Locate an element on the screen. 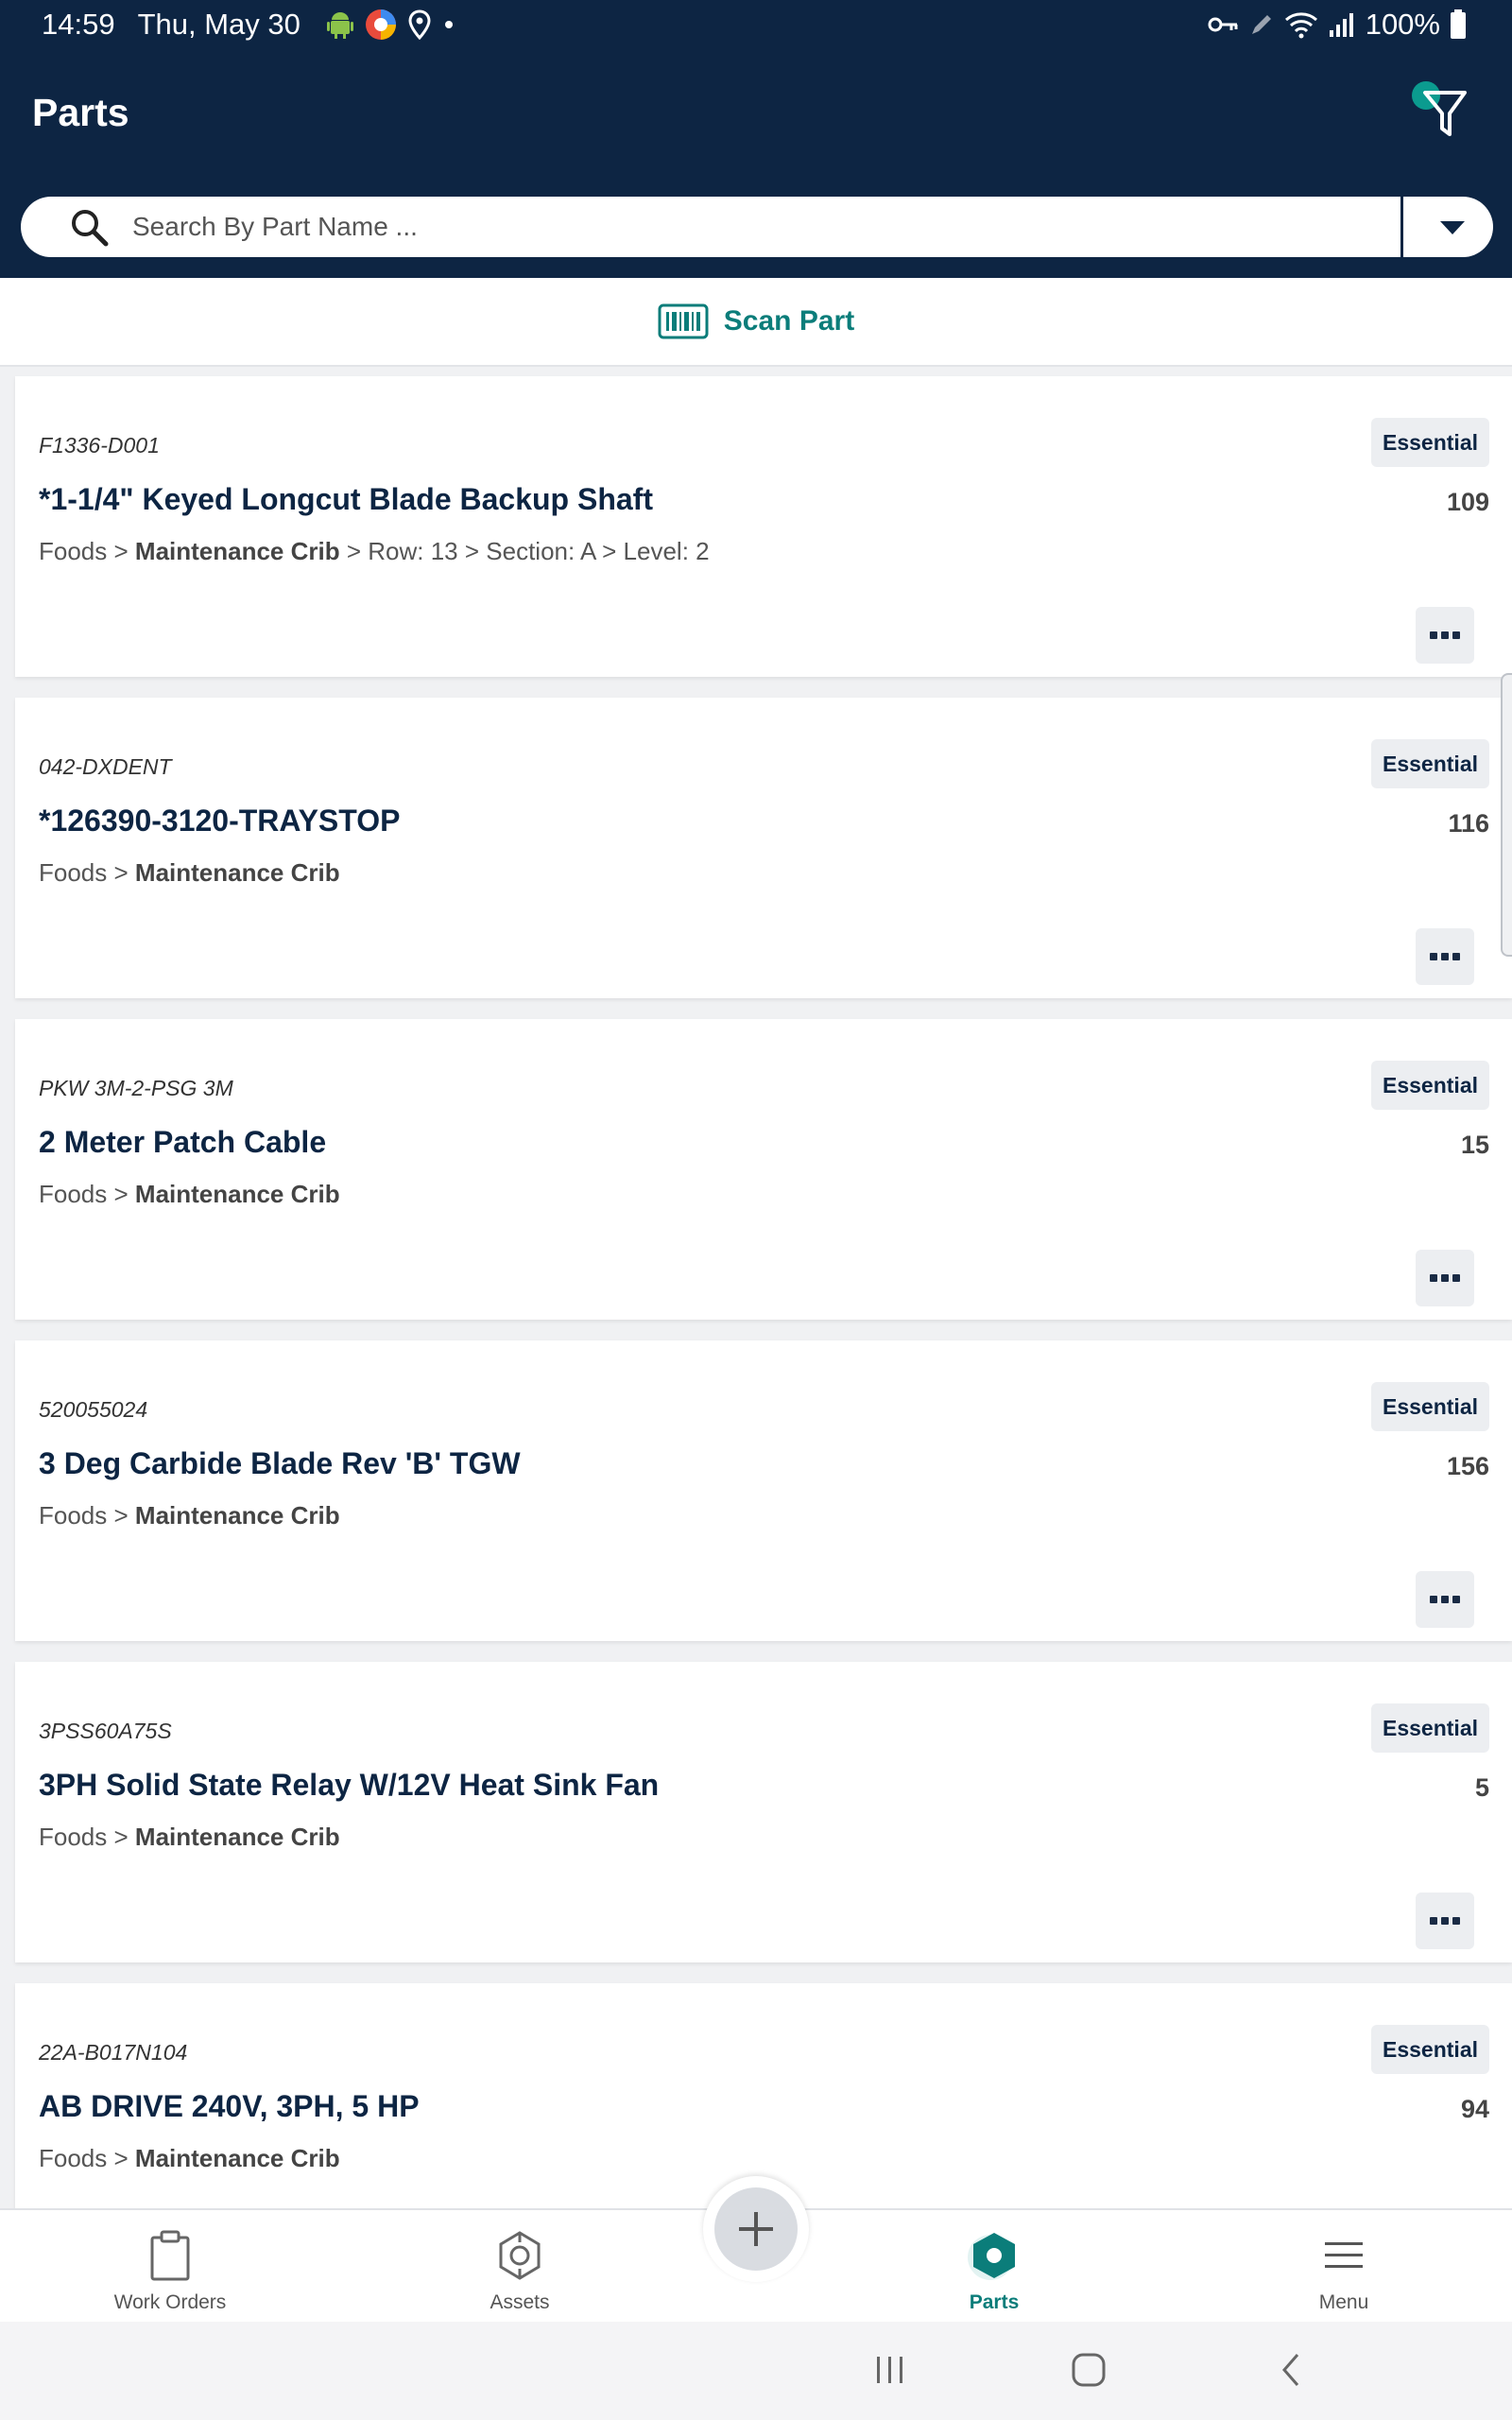 The height and width of the screenshot is (2420, 1512). browser-icon is located at coordinates (380, 24).